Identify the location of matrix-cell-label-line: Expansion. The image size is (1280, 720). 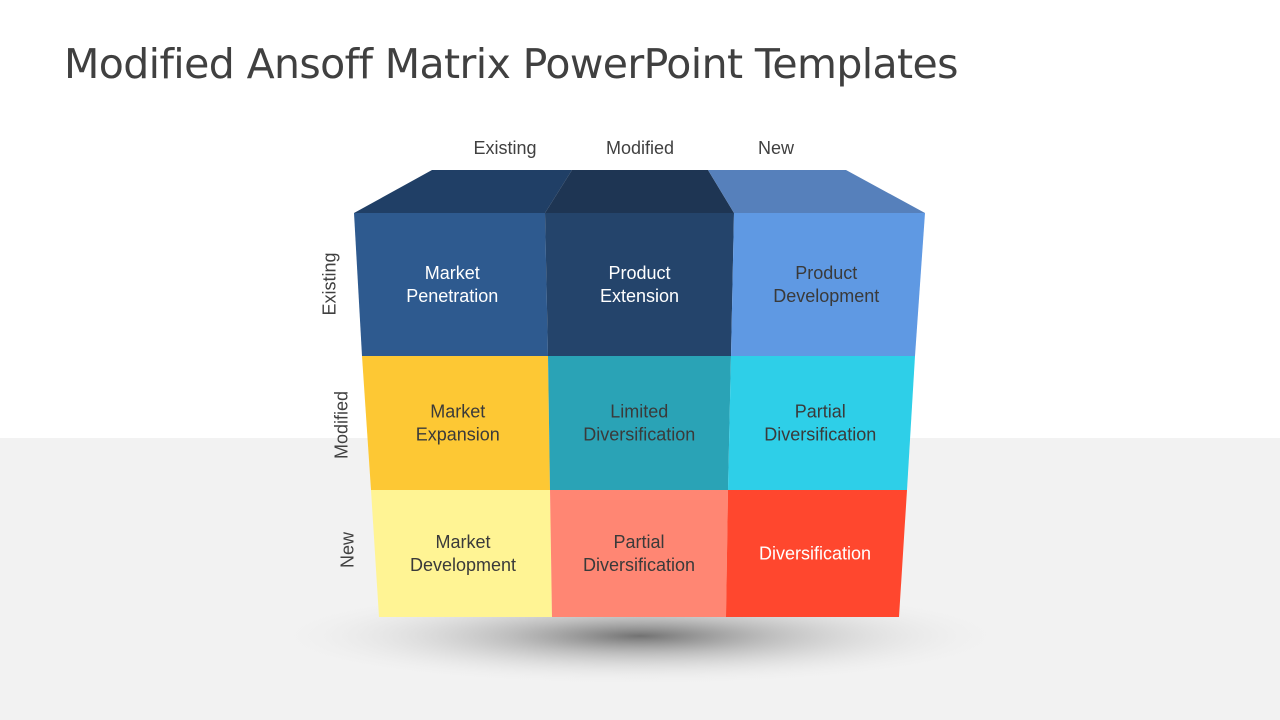
(458, 435).